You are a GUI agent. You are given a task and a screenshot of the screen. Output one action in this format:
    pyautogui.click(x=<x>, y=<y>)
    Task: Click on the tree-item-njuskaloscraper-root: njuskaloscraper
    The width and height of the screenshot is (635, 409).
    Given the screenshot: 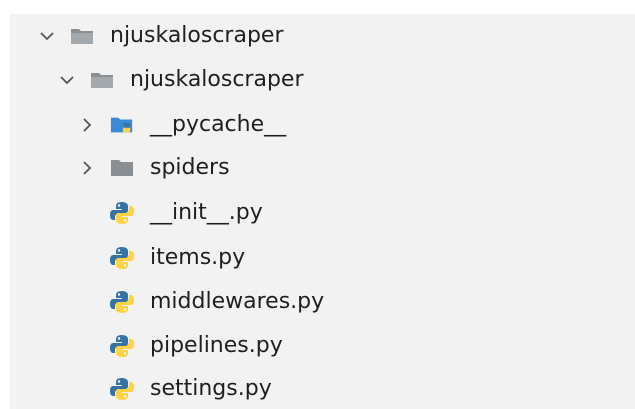 What is the action you would take?
    pyautogui.click(x=161, y=36)
    